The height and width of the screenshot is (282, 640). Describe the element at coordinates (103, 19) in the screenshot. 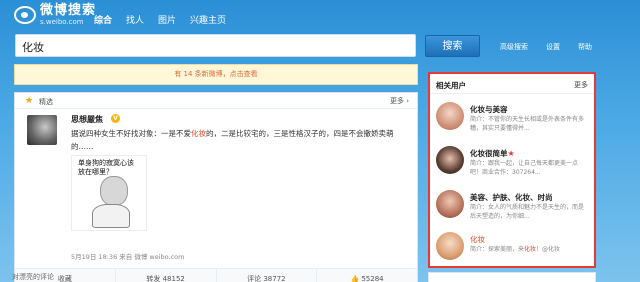

I see `tab-general: 综合` at that location.